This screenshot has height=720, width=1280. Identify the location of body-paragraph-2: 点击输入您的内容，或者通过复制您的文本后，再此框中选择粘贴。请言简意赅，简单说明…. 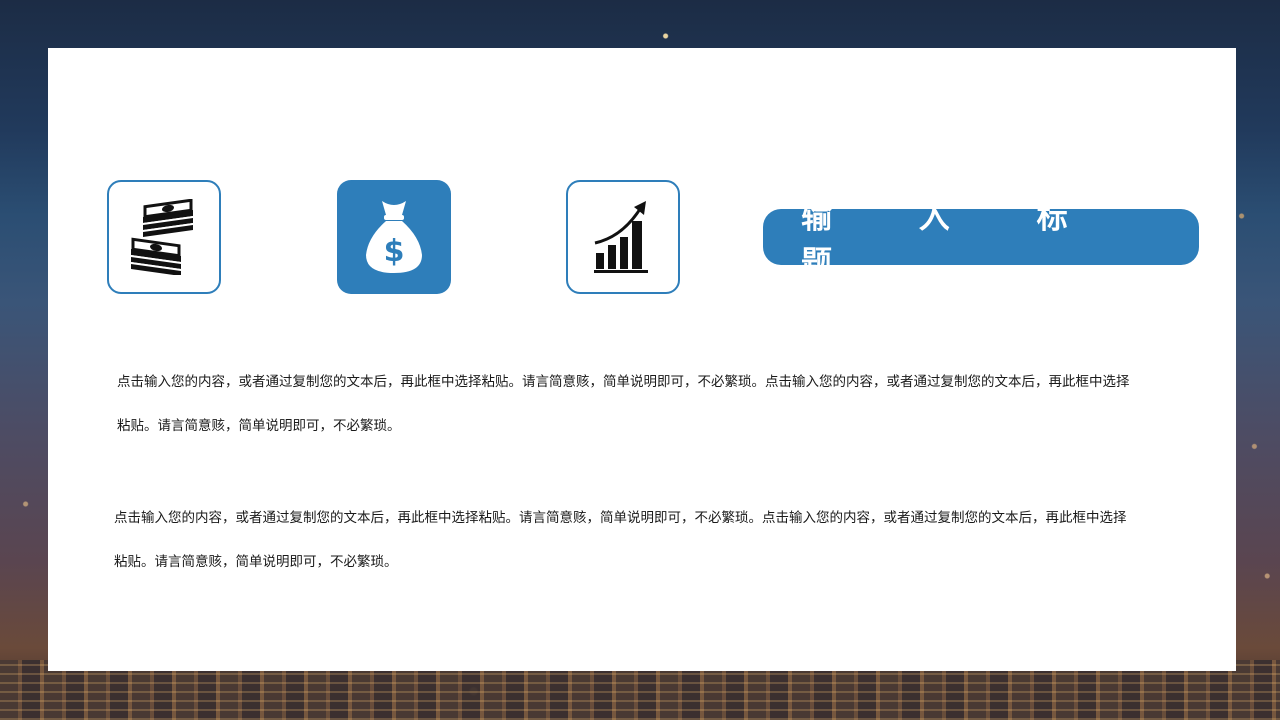
(624, 540).